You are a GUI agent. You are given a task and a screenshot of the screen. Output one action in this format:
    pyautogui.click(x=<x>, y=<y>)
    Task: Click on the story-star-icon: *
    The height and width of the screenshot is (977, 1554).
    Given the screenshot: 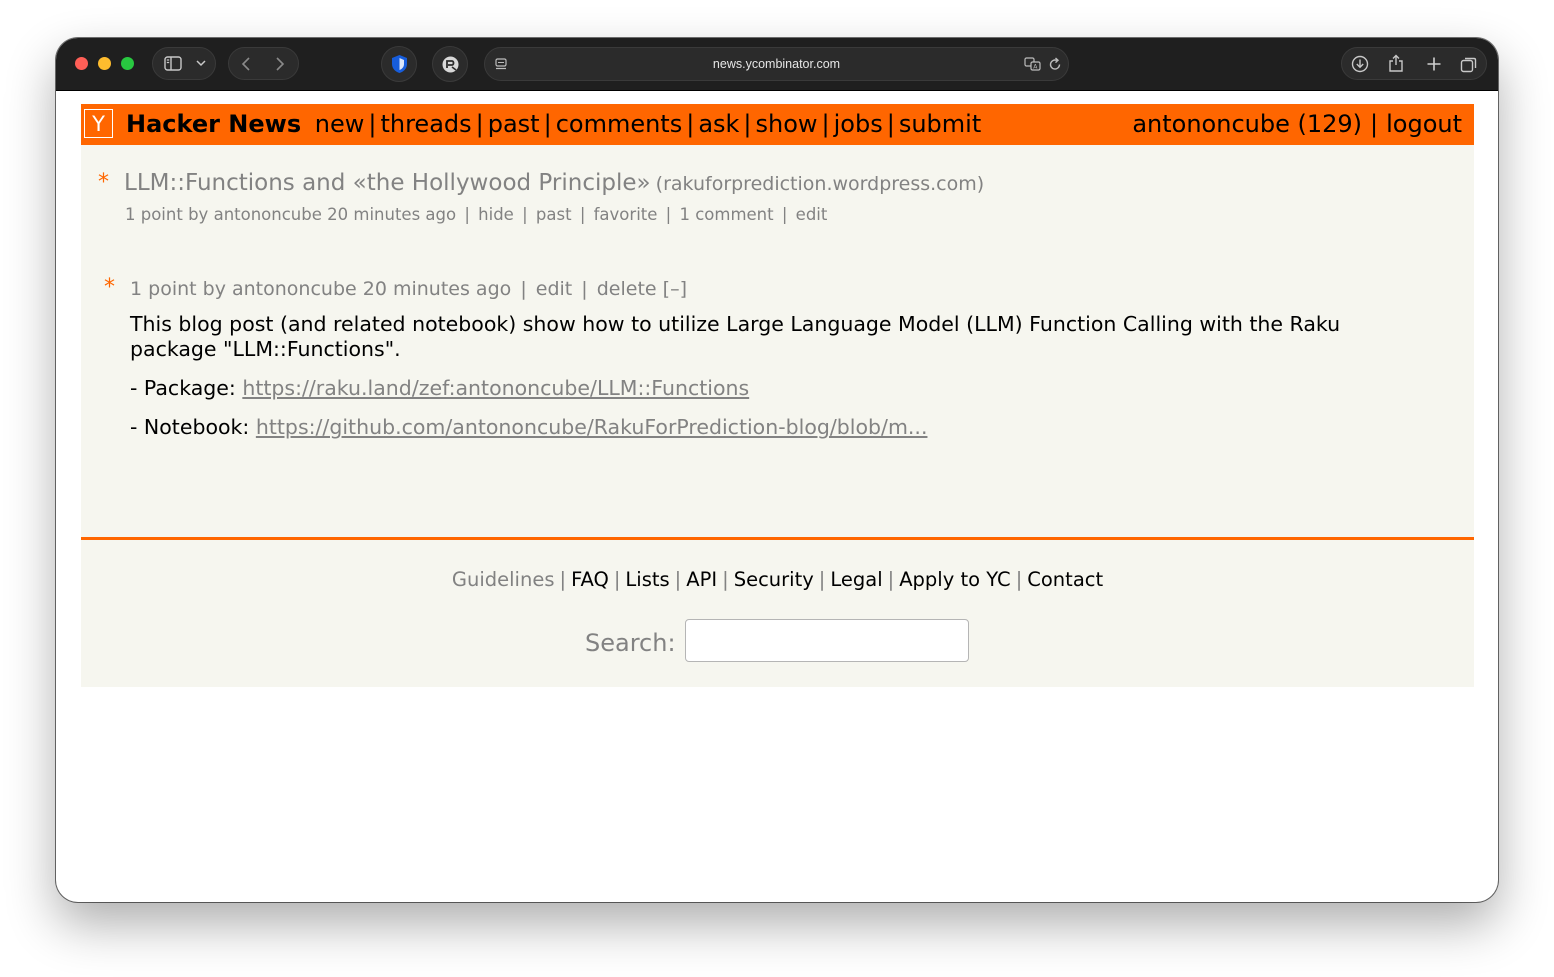 What is the action you would take?
    pyautogui.click(x=103, y=182)
    